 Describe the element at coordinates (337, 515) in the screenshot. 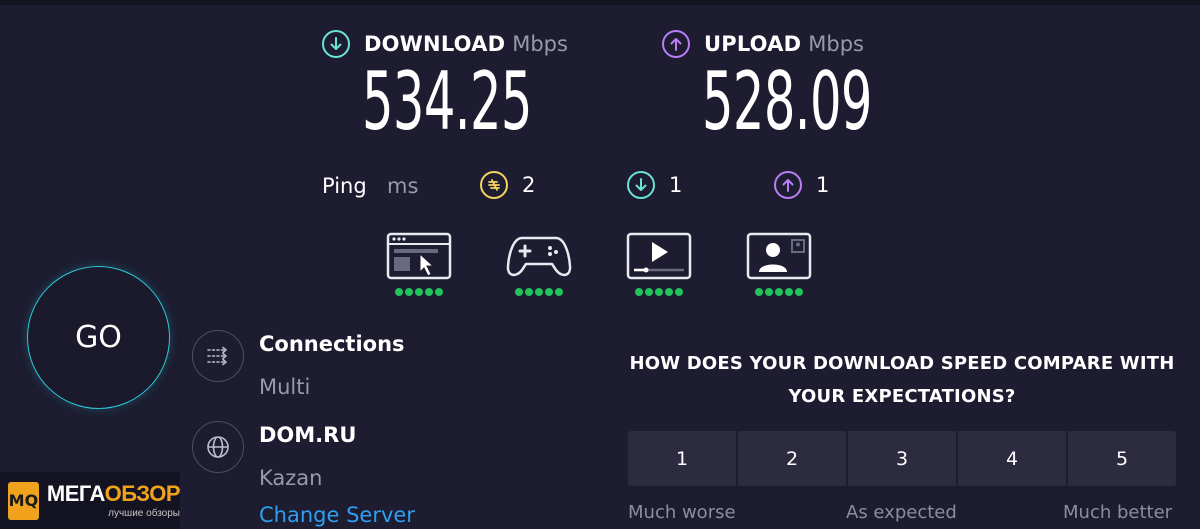

I see `change-server-link: Change Server` at that location.